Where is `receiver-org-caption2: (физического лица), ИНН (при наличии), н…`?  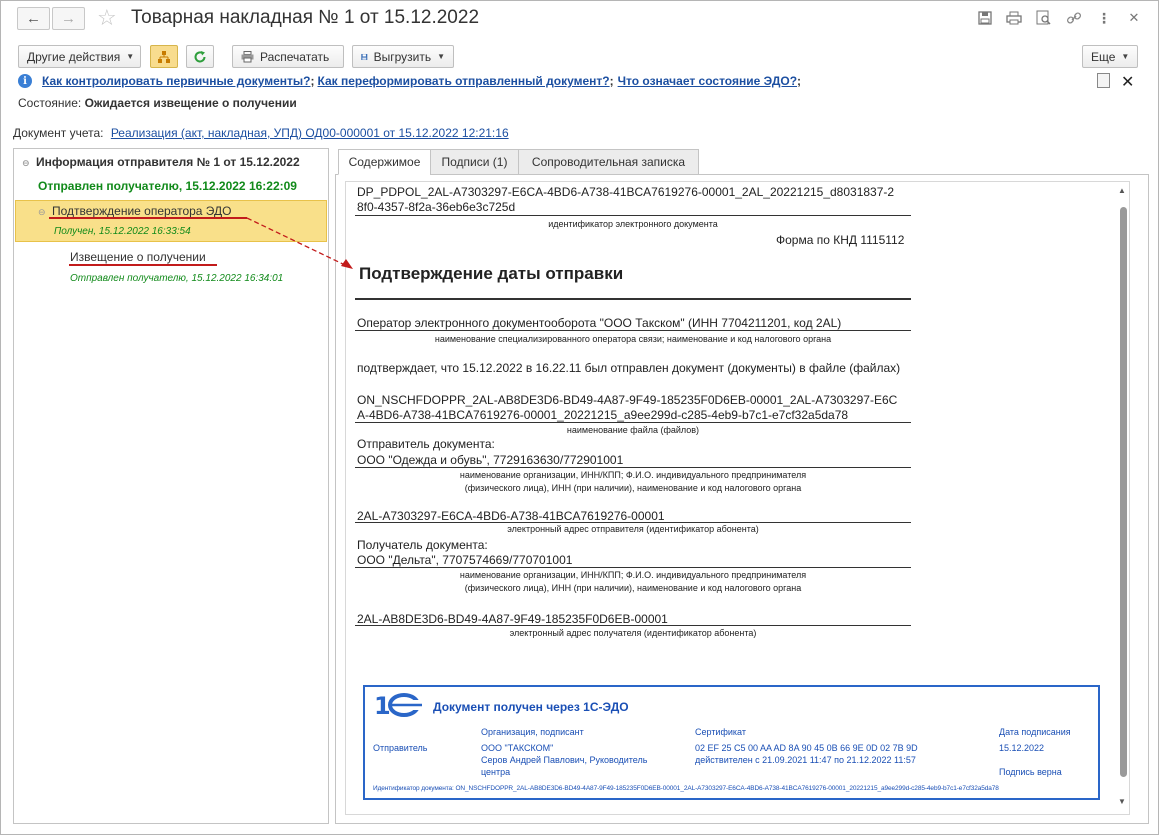 receiver-org-caption2: (физического лица), ИНН (при наличии), н… is located at coordinates (633, 588).